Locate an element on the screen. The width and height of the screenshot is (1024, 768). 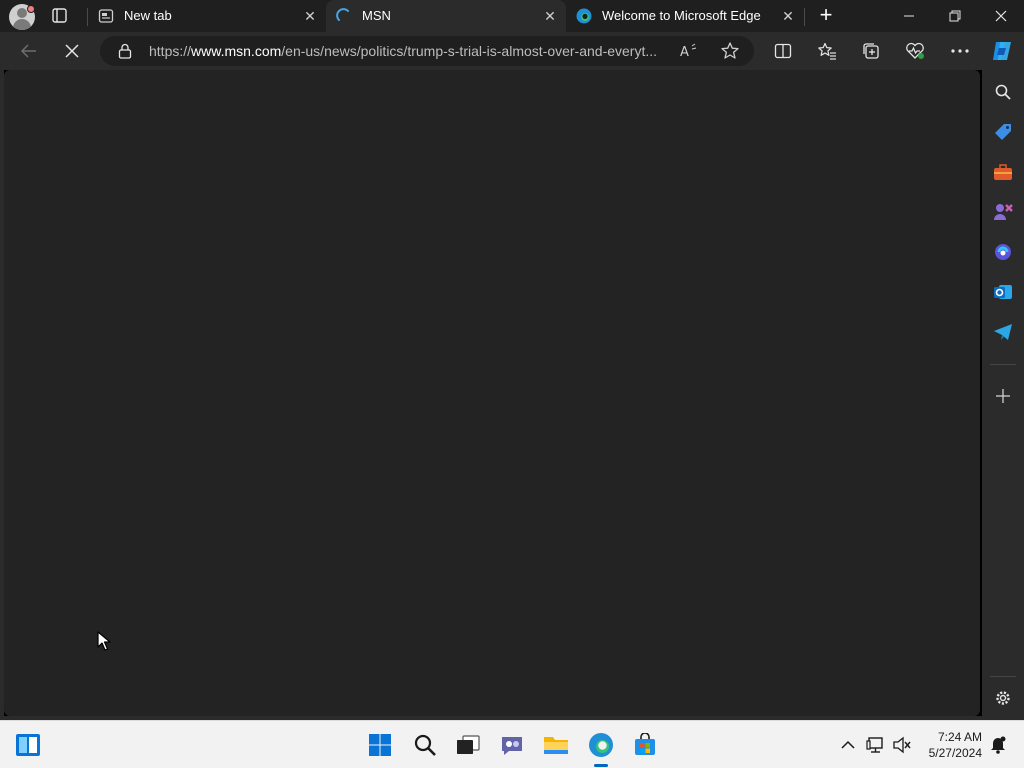
start-icon is located at coordinates (380, 745).